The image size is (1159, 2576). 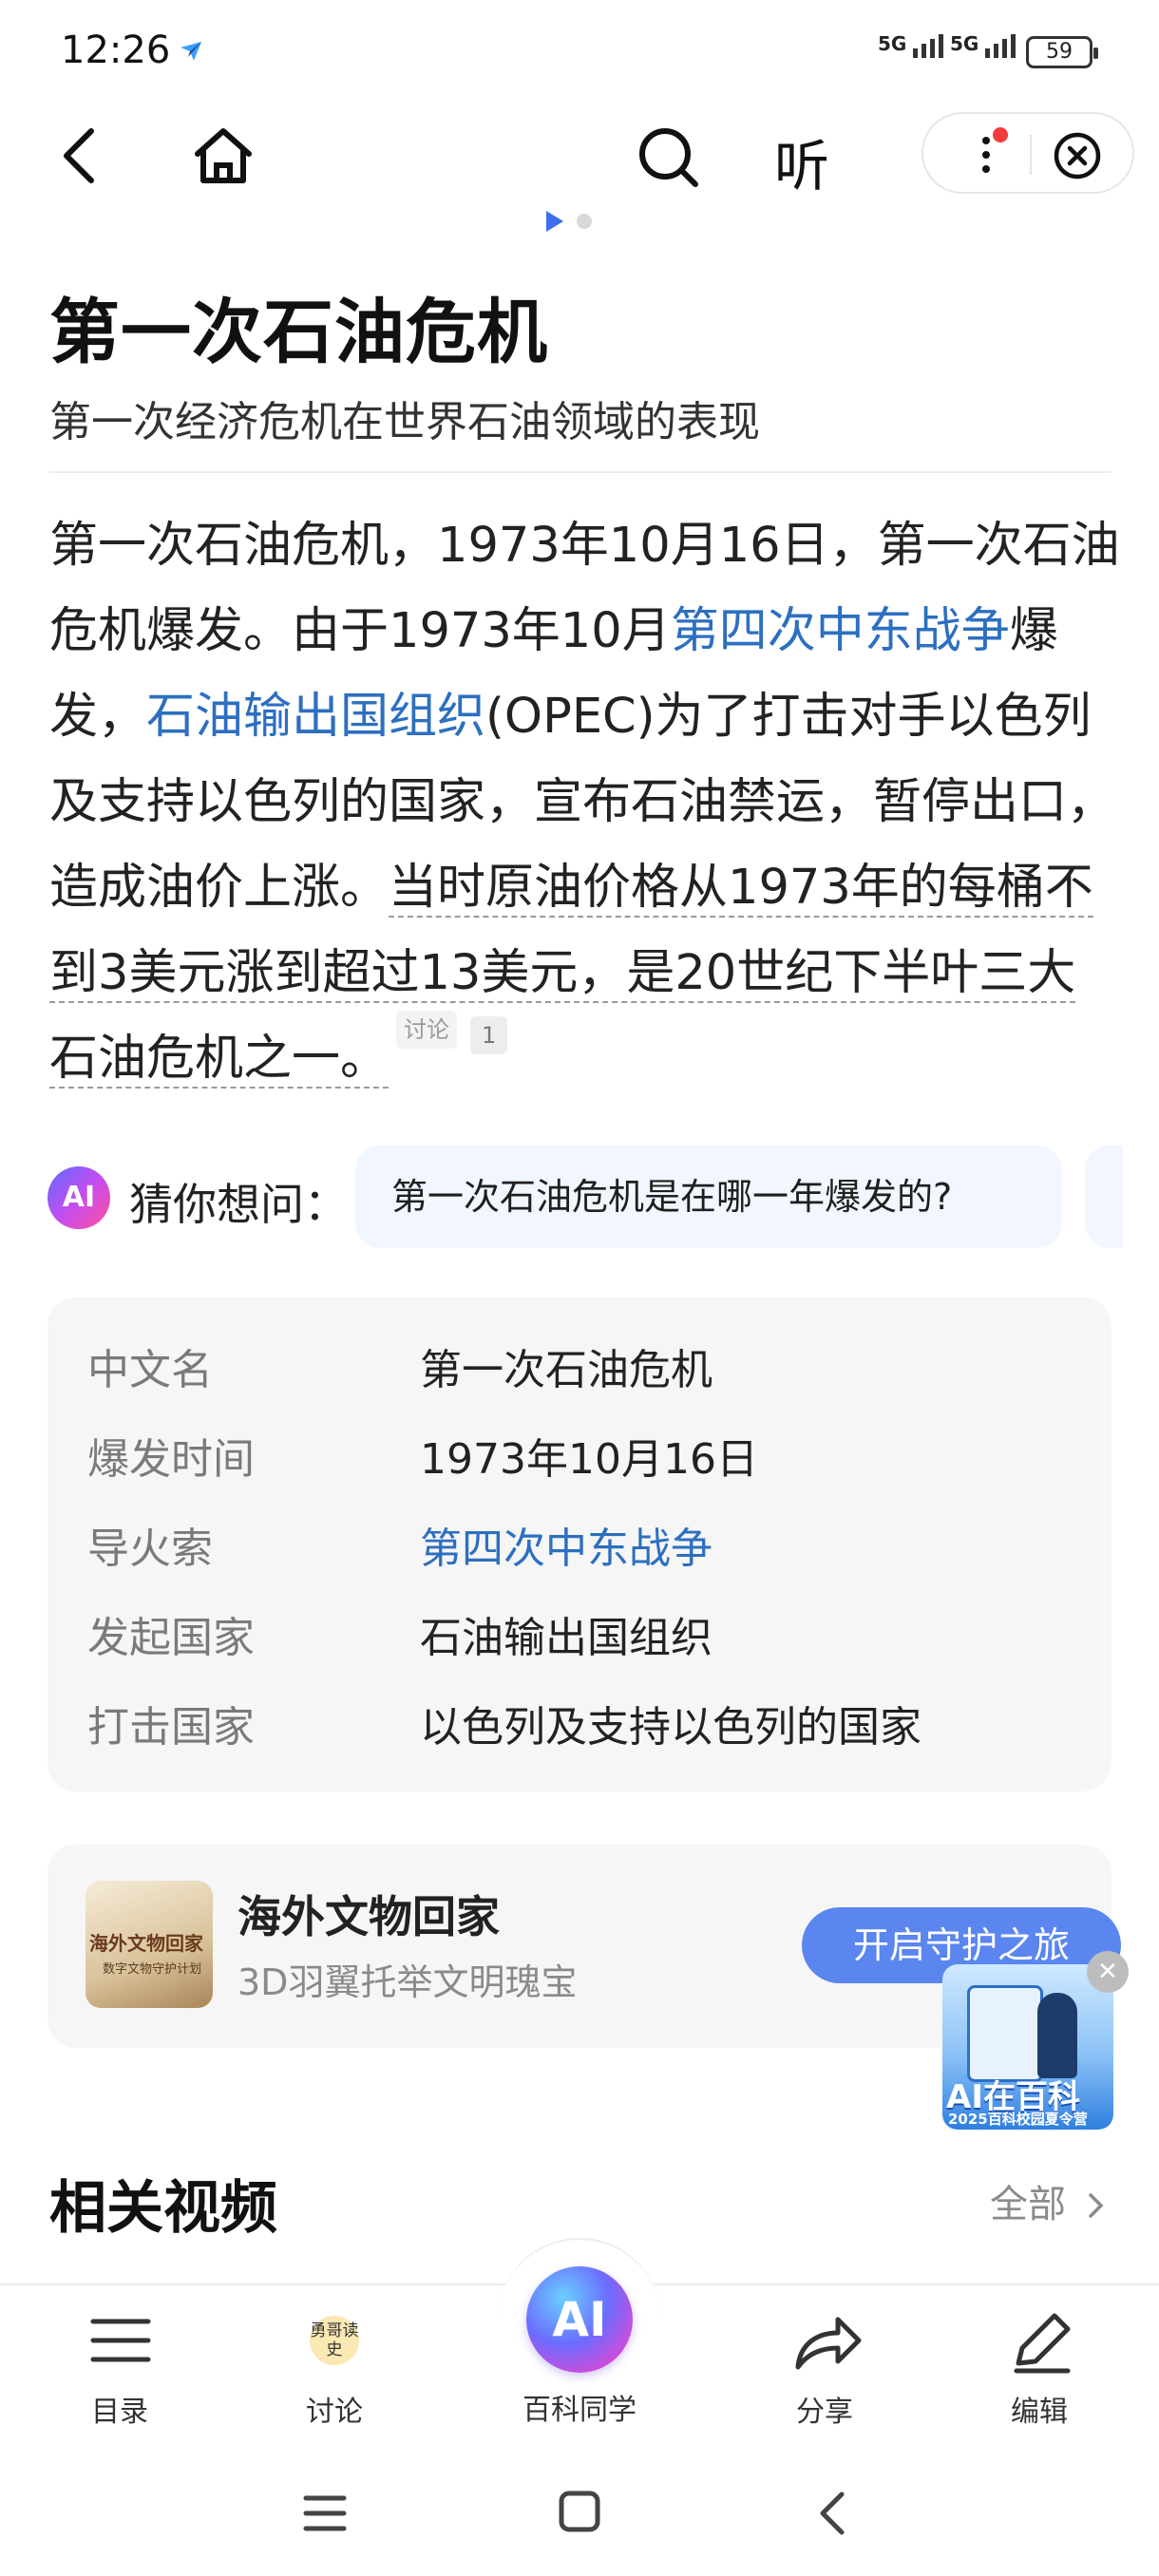 What do you see at coordinates (163, 2208) in the screenshot?
I see `related-videos-title: 相关视频` at bounding box center [163, 2208].